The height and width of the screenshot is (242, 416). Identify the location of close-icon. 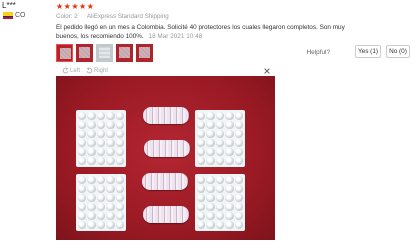
(267, 71).